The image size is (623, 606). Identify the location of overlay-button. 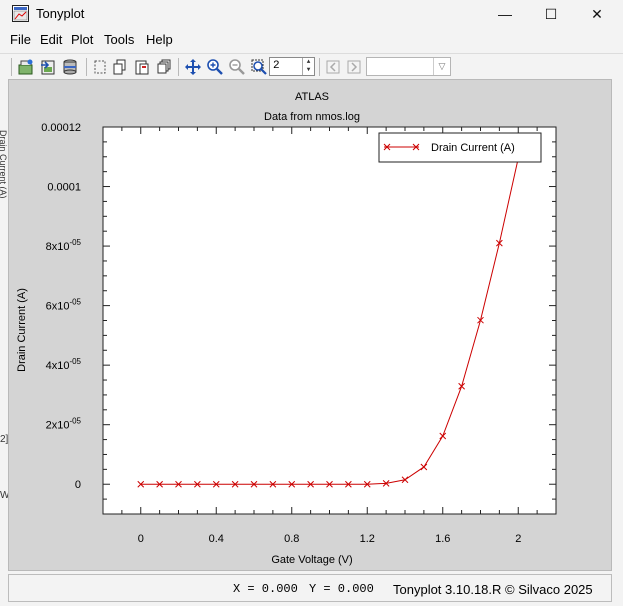
(164, 67).